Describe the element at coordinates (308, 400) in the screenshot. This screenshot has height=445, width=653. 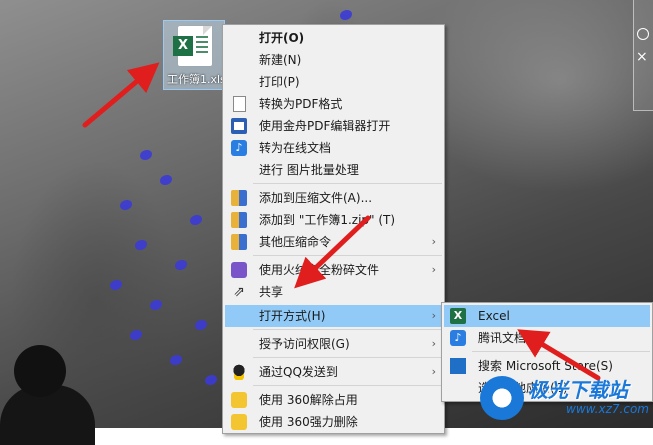
I see `menu-item-label: 使用 360解除占用` at that location.